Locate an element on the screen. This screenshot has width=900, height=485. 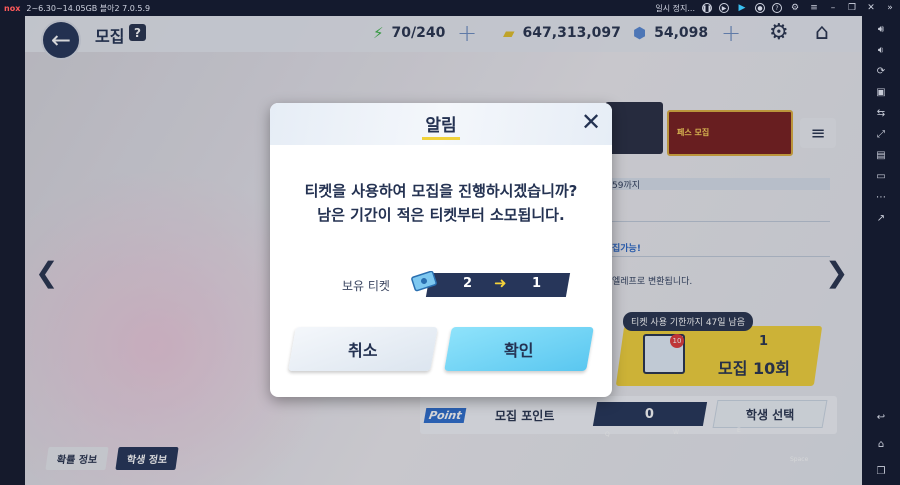
cancel-label: 취소 is located at coordinates (363, 350).